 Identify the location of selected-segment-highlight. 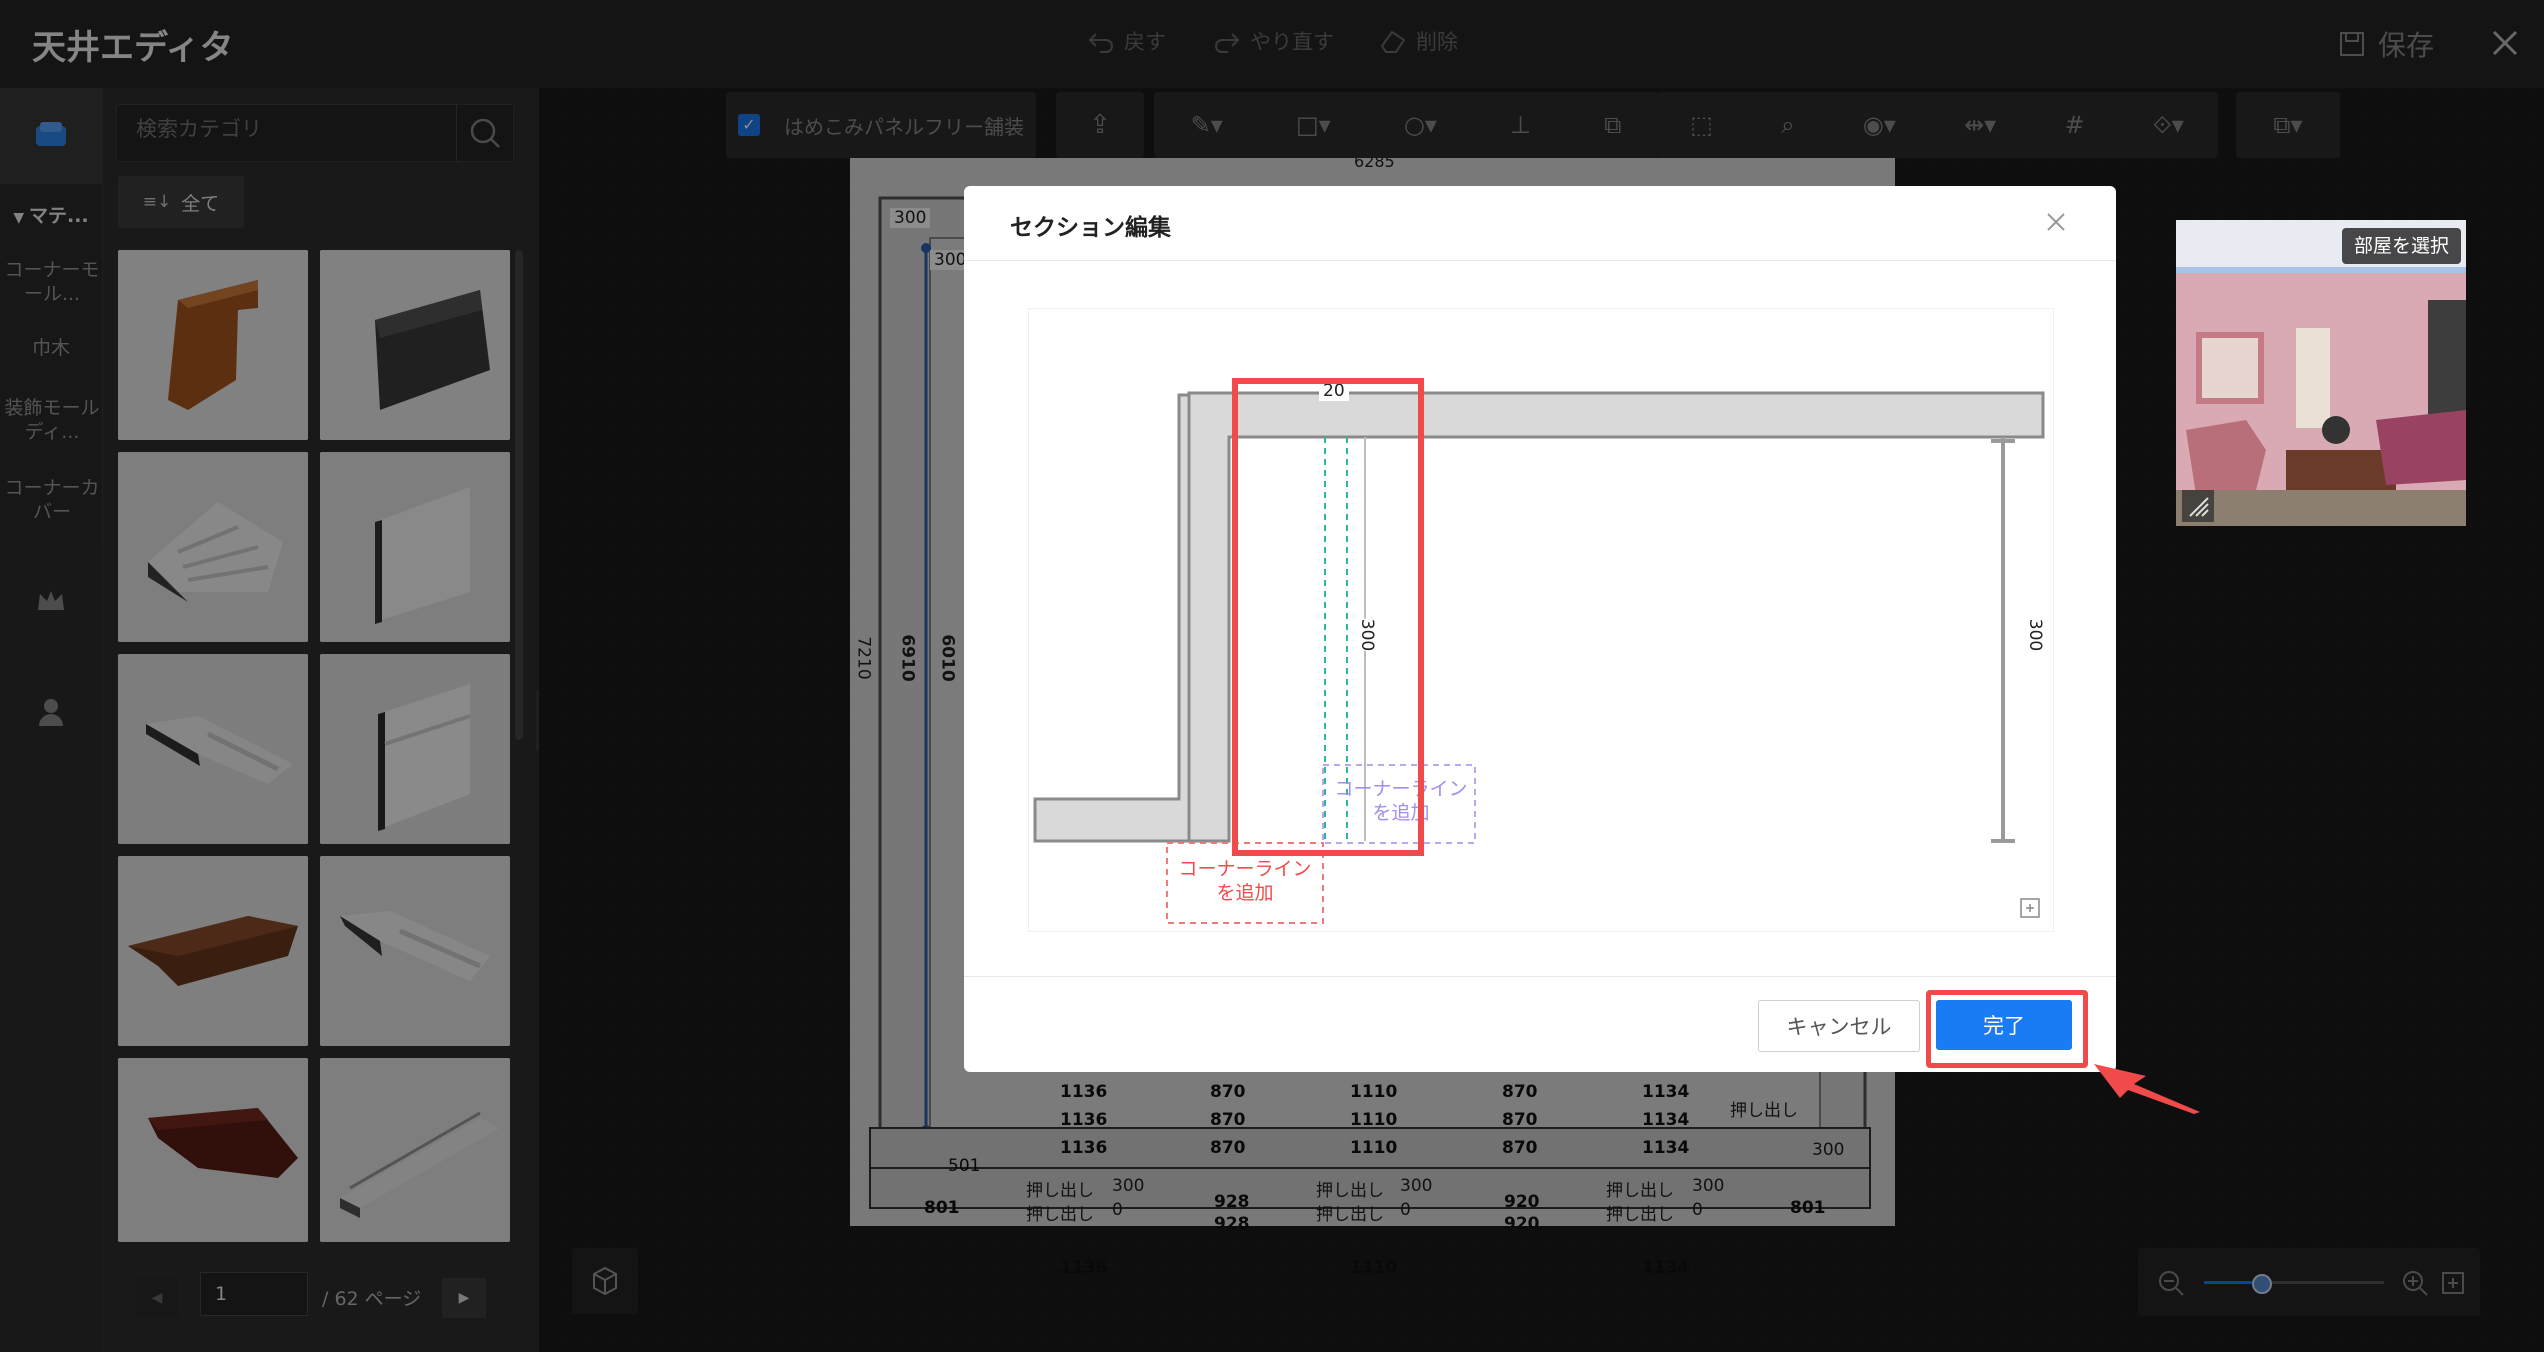
(1328, 617).